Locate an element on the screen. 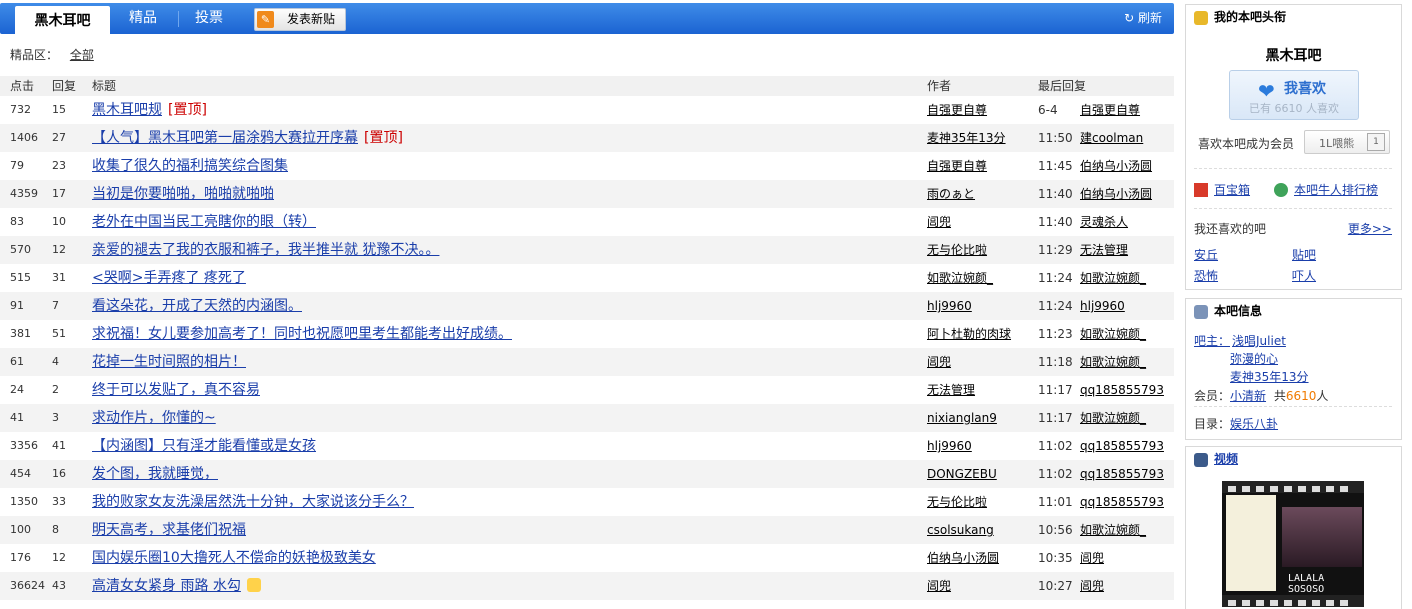 This screenshot has height=609, width=1412. last-replier-link: 自强更自尊 is located at coordinates (1110, 110).